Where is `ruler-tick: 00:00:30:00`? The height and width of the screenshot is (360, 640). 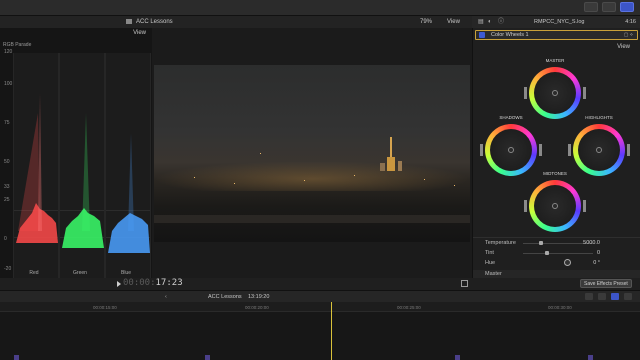
ruler-tick: 00:00:30:00 is located at coordinates (560, 307).